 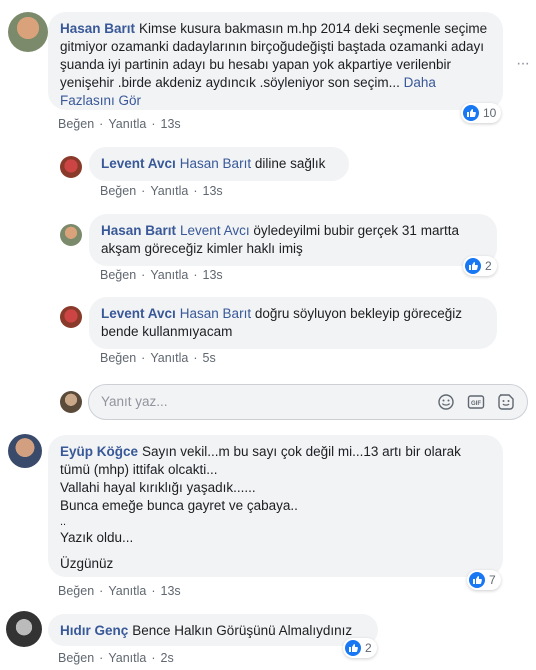 I want to click on comment-actions: Beğen · Yanıtla · 2s, so click(x=116, y=658).